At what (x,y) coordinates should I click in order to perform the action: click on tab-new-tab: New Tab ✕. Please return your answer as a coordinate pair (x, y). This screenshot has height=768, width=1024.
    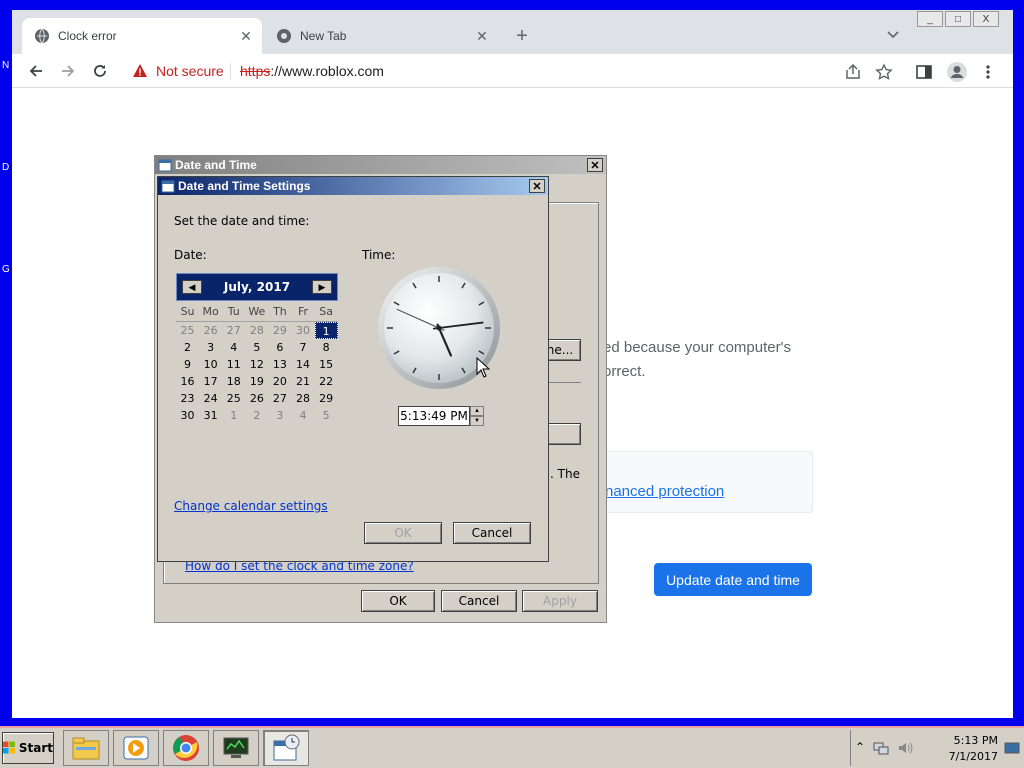
    Looking at the image, I should click on (381, 36).